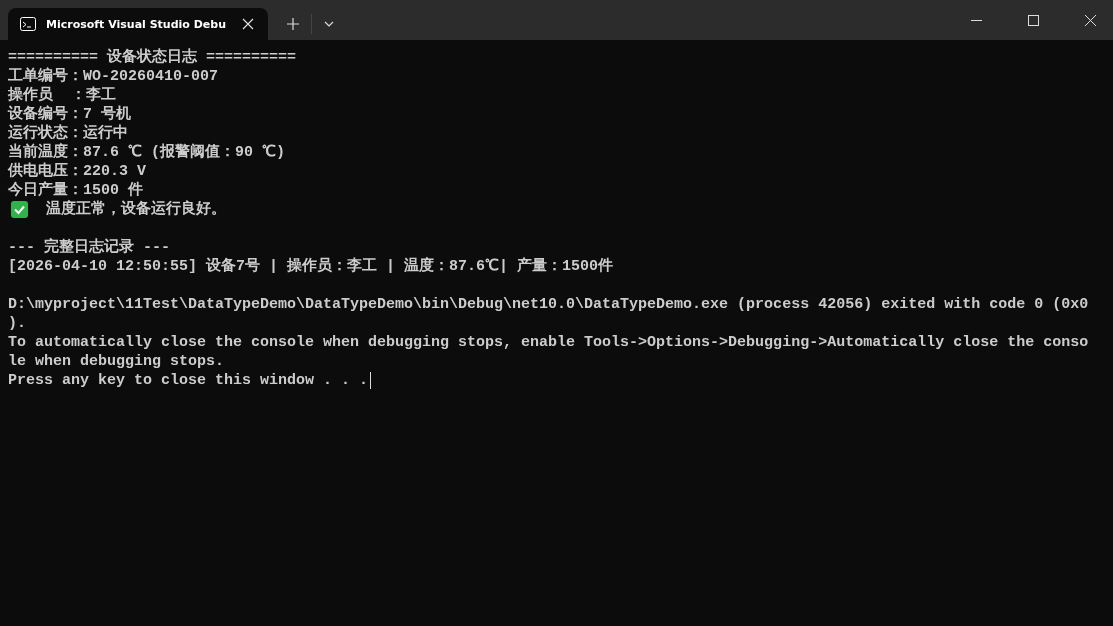  Describe the element at coordinates (68, 133) in the screenshot. I see `console-line: 运行状态：运行中` at that location.